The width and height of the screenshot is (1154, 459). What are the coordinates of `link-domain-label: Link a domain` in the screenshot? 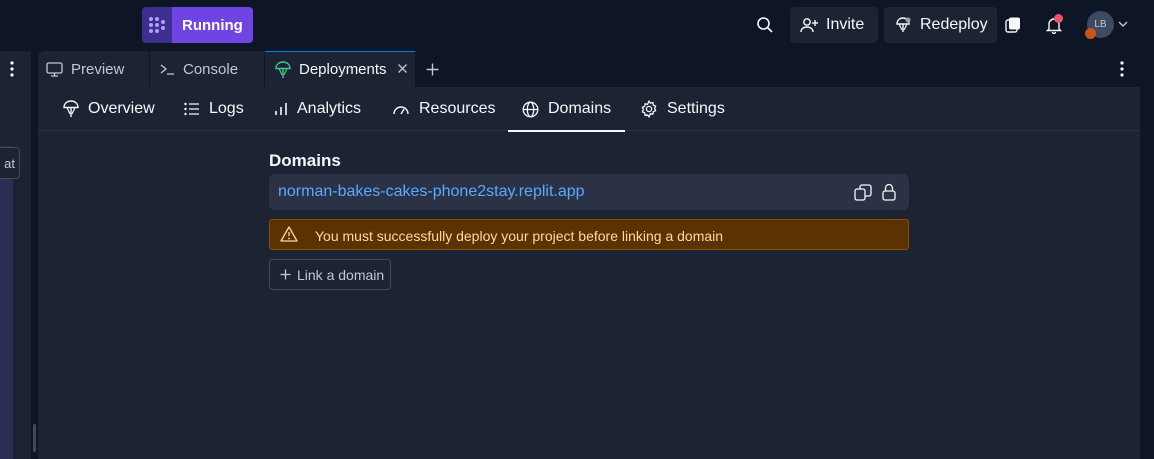 It's located at (341, 274).